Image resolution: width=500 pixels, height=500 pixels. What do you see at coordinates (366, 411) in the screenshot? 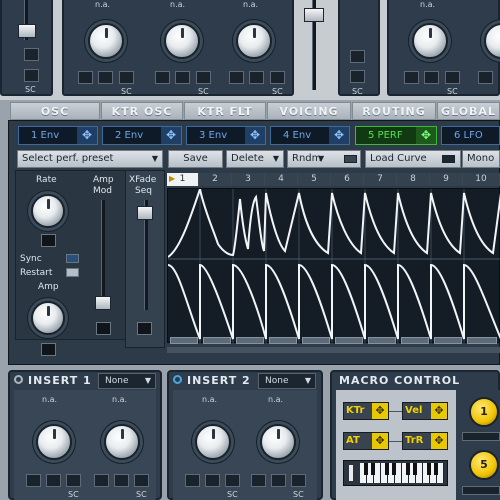
I see `macro-ktr-button: KTr ✥` at bounding box center [366, 411].